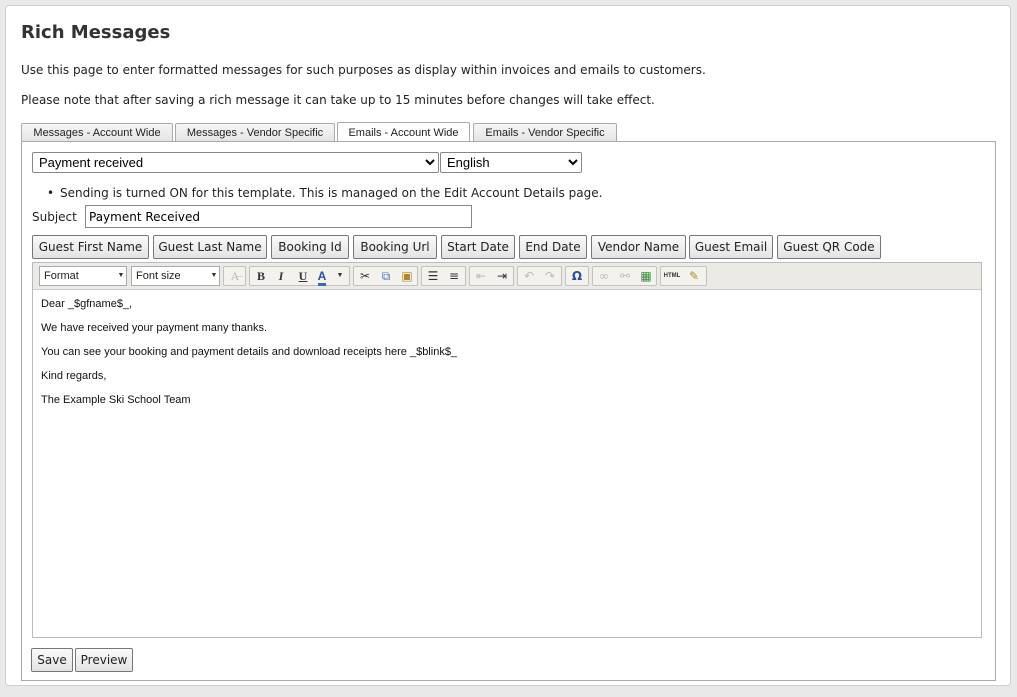  I want to click on save-button: Save, so click(52, 660).